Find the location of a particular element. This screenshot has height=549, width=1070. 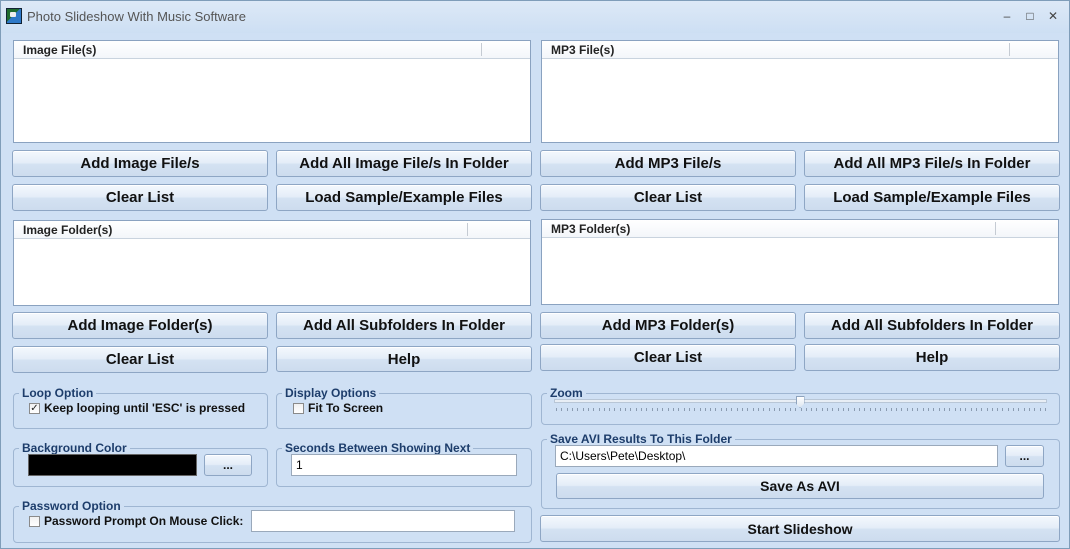

image-files-list-header: Image File(s) is located at coordinates (272, 50).